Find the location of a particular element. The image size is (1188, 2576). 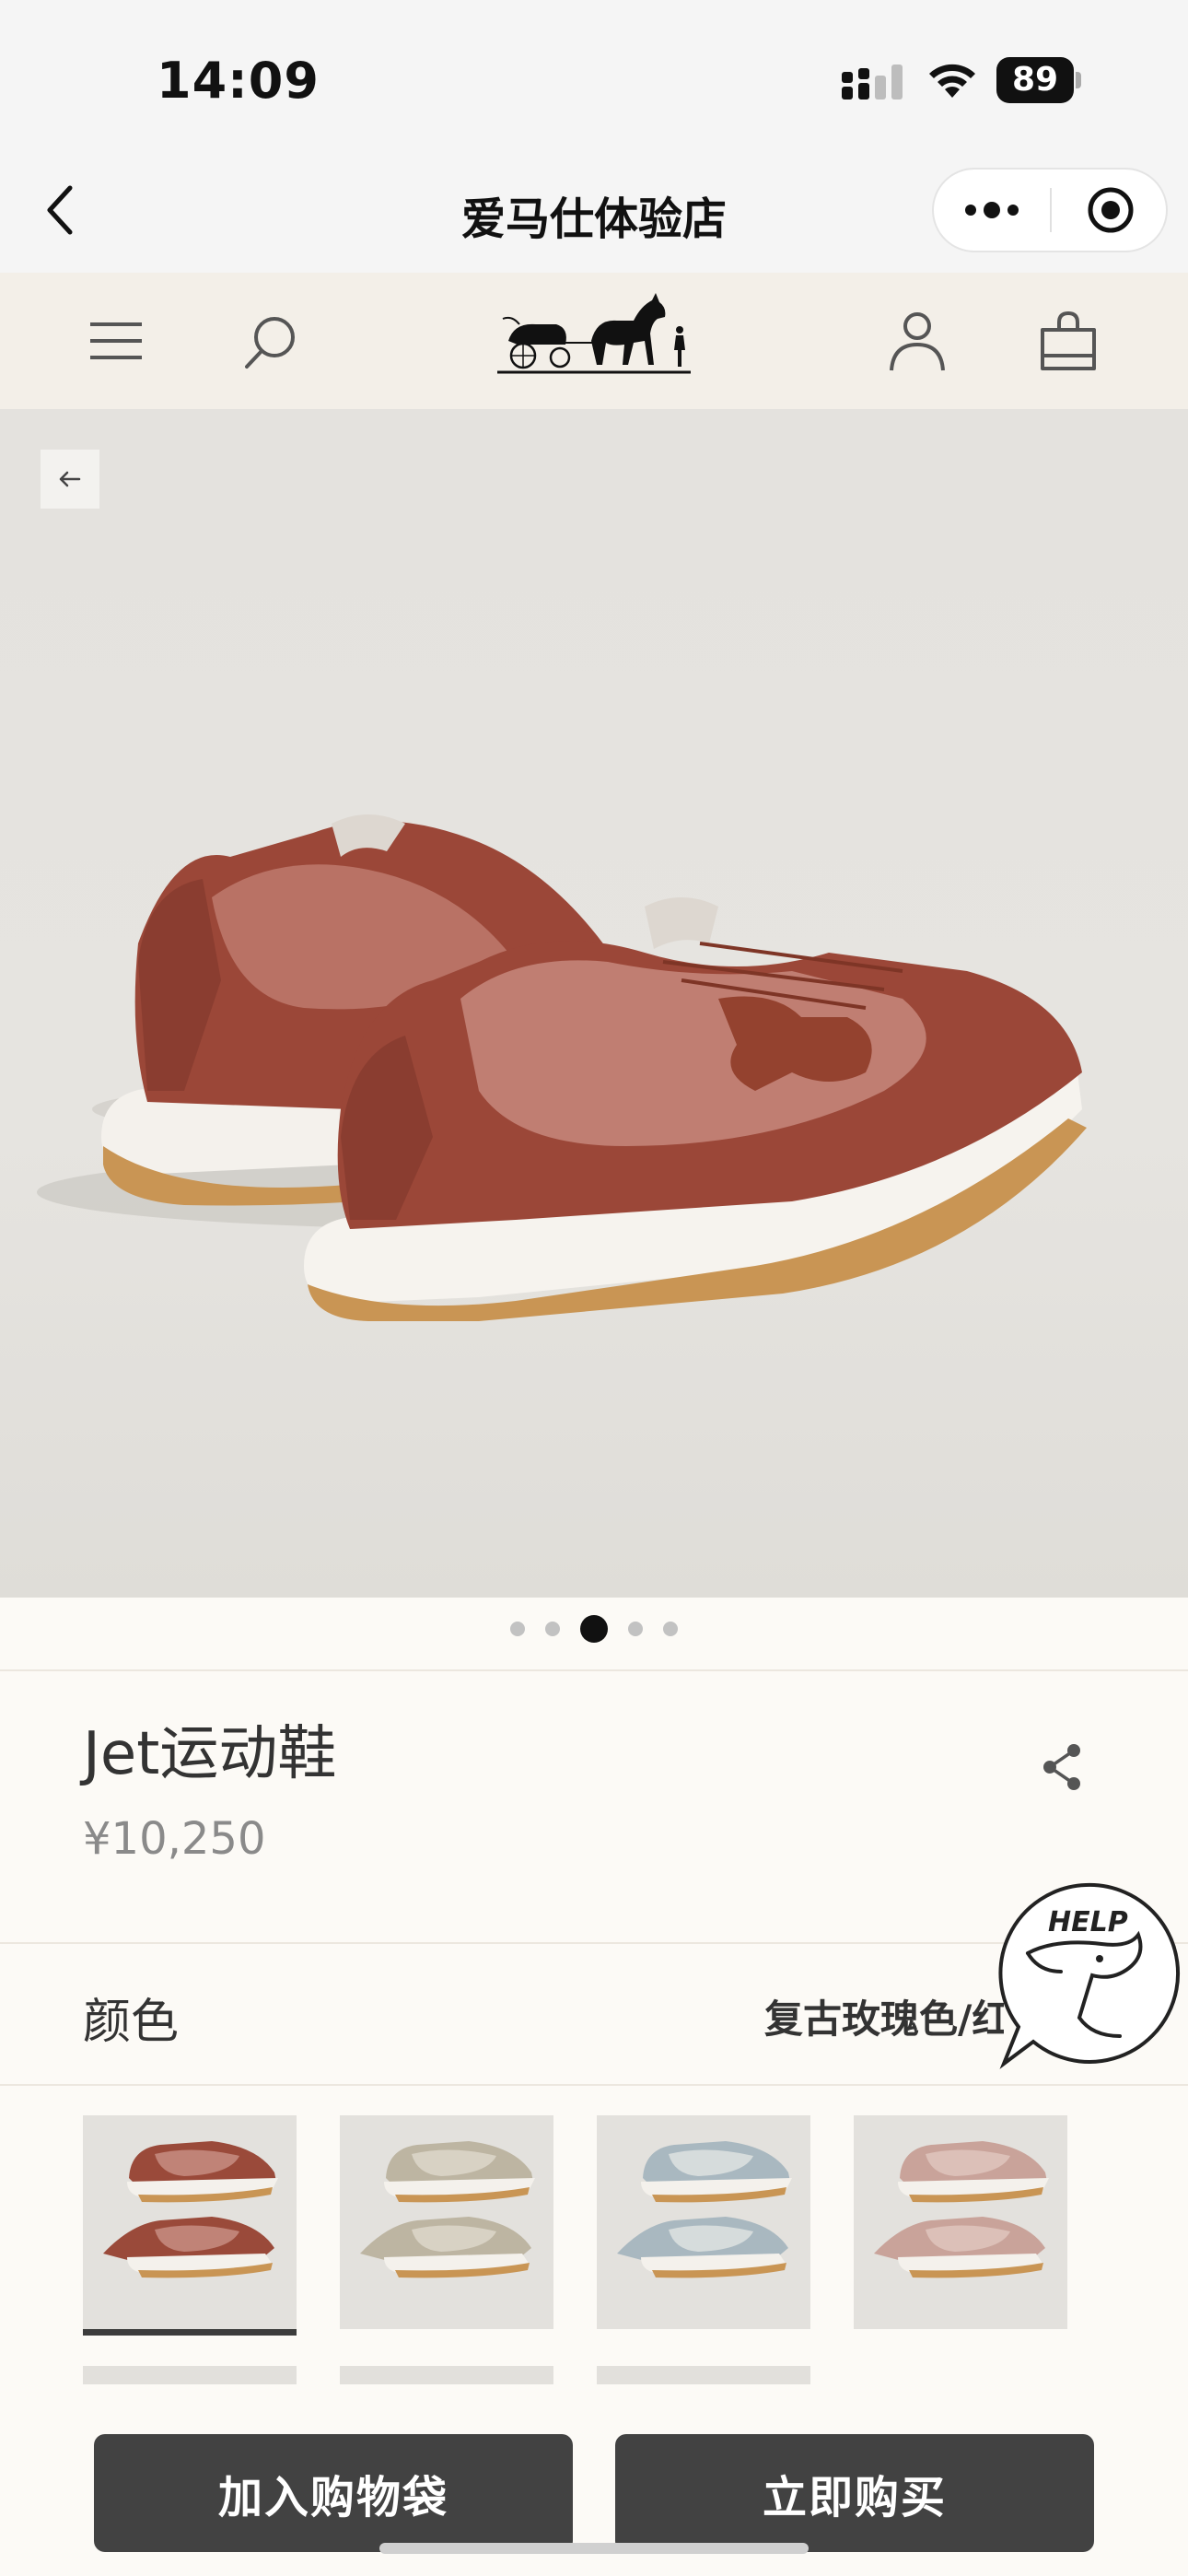

buy-now-button: 立即购买 is located at coordinates (854, 2493).